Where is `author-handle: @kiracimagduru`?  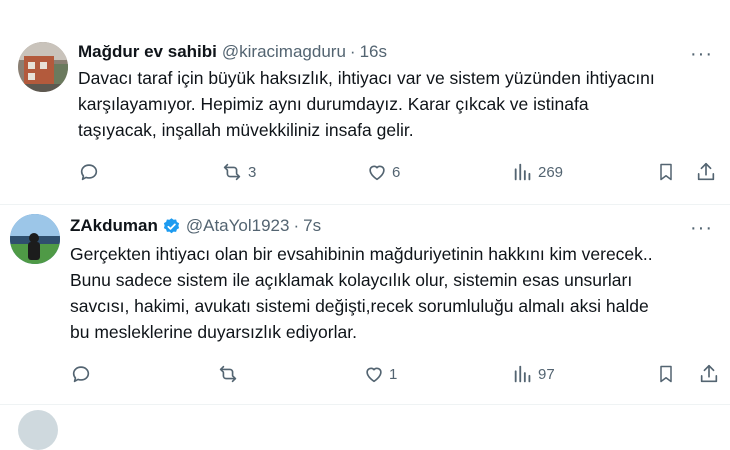 author-handle: @kiracimagduru is located at coordinates (284, 52).